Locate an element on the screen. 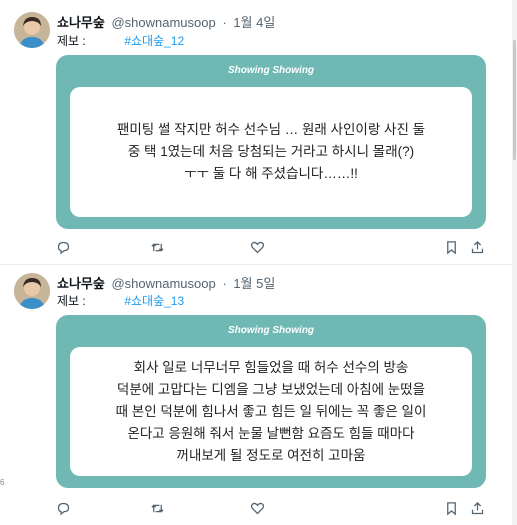 The height and width of the screenshot is (525, 517). card-line: 때 본인 덕분에 힘나서 좋고 힘든 일 뒤에는 꼭 좋은 일이 is located at coordinates (271, 411).